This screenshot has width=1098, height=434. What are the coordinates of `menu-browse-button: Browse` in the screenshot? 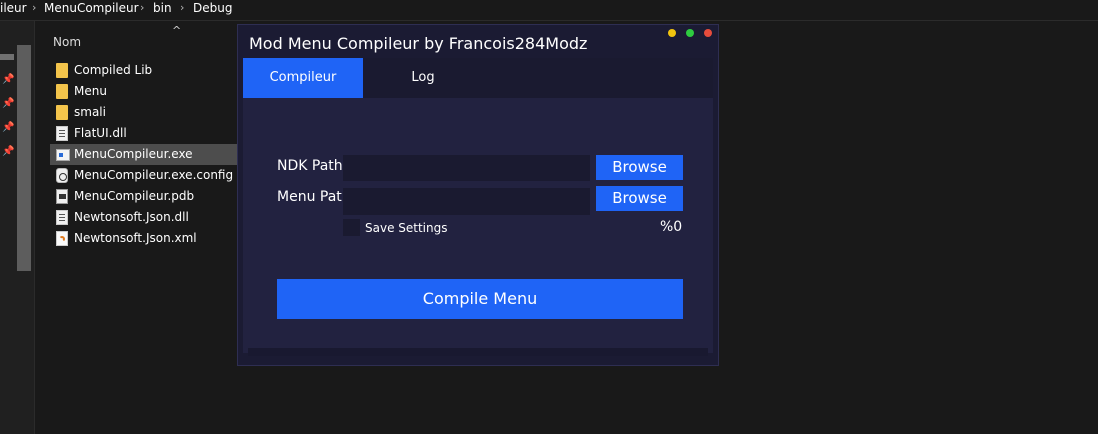 It's located at (639, 198).